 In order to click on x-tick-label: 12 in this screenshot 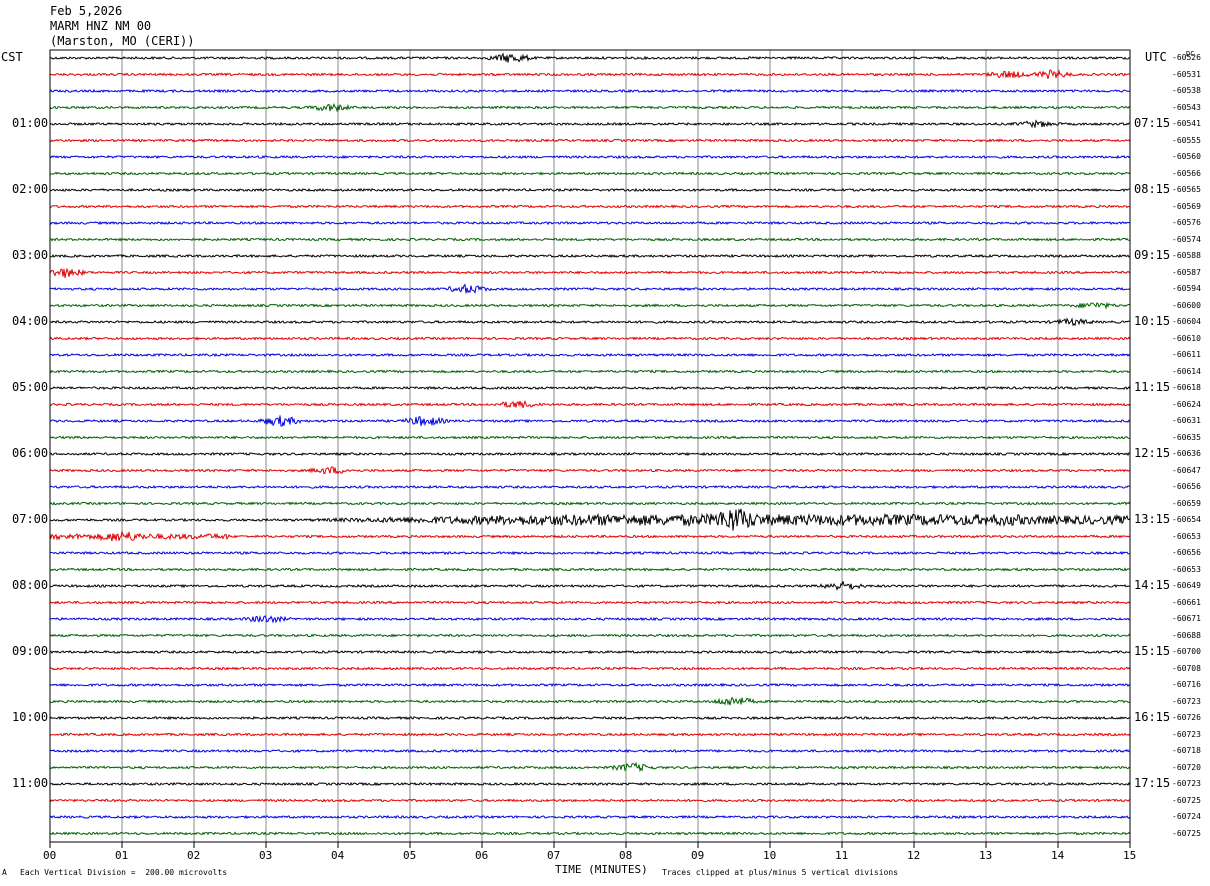, I will do `click(914, 855)`.